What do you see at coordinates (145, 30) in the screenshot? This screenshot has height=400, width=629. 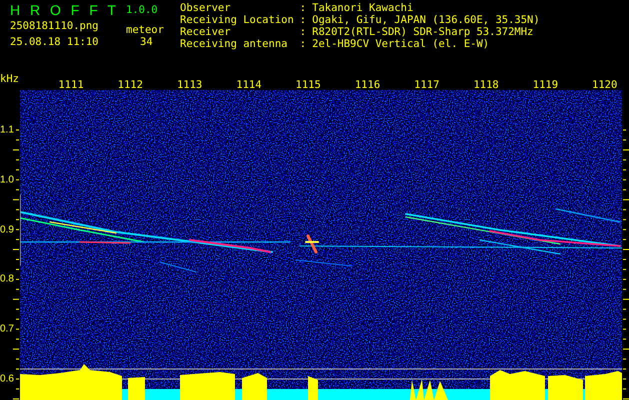 I see `meteor-label: meteor` at bounding box center [145, 30].